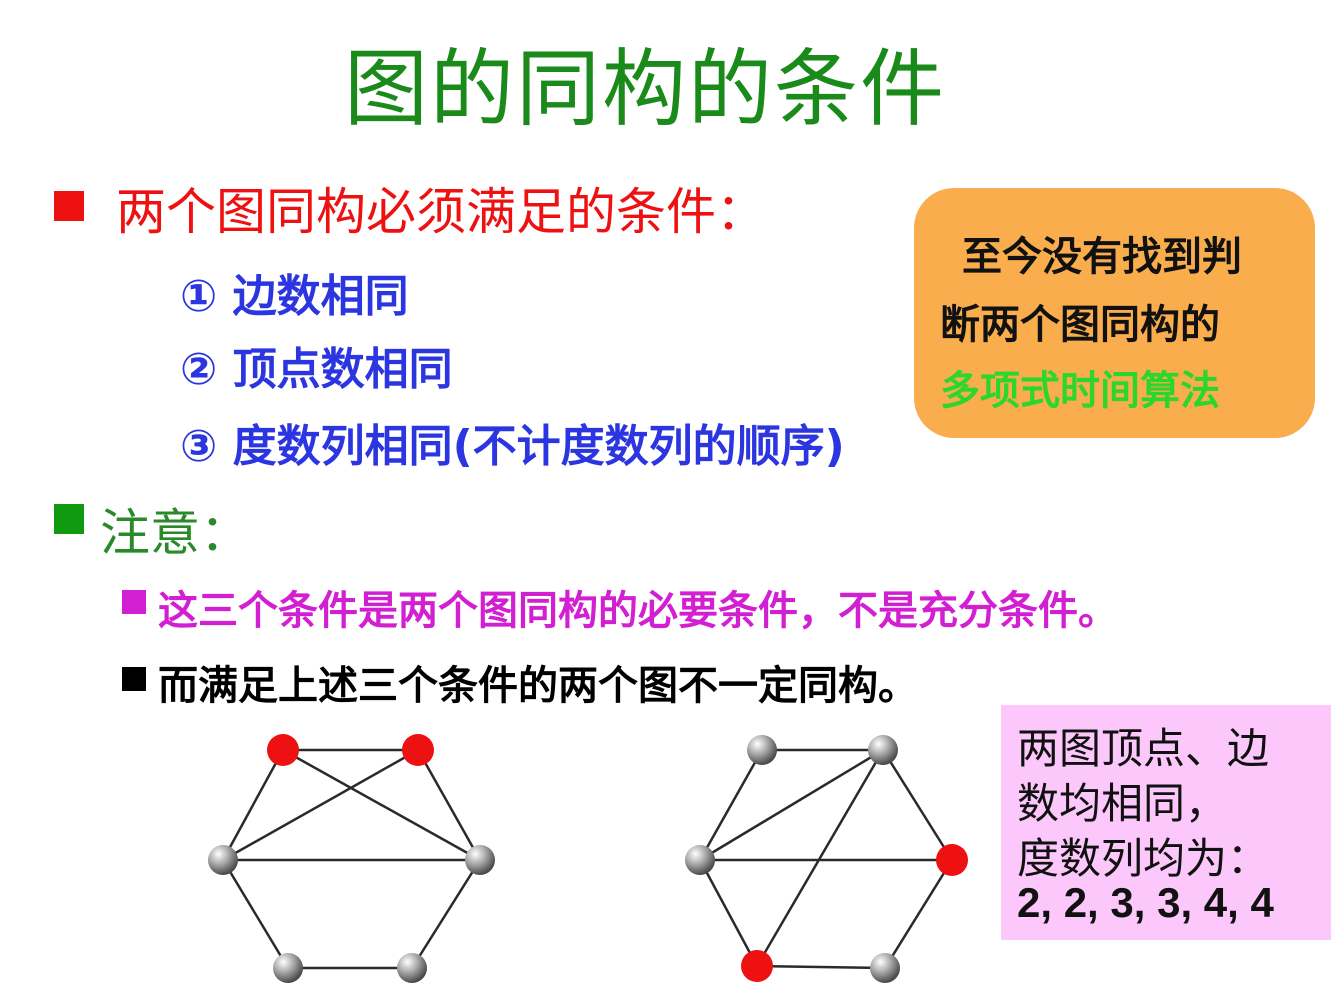 The image size is (1333, 1000). I want to click on graph-right, so click(826, 859).